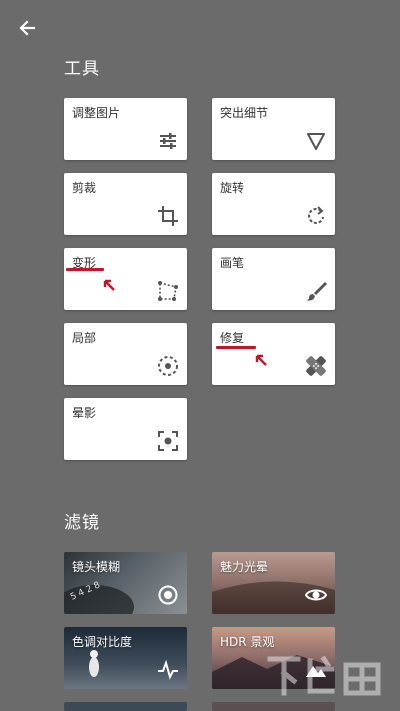  Describe the element at coordinates (316, 595) in the screenshot. I see `eye-icon` at that location.